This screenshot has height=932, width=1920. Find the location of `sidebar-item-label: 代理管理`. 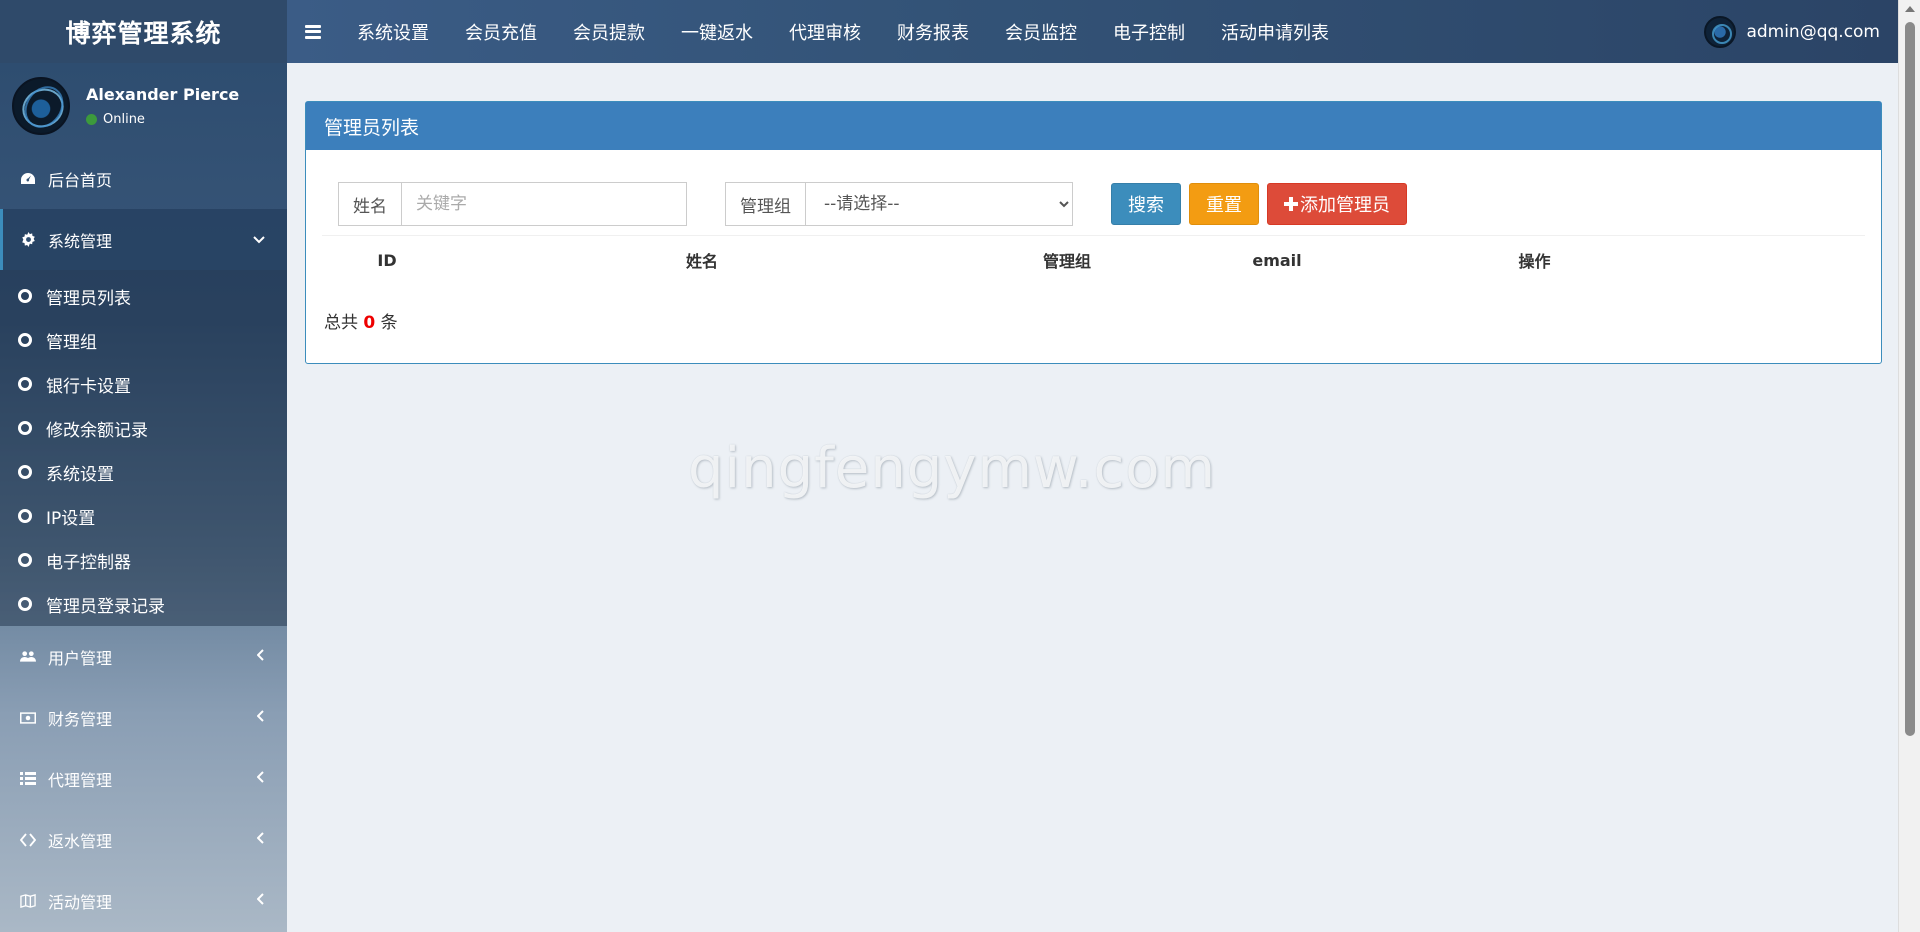

sidebar-item-label: 代理管理 is located at coordinates (80, 780).